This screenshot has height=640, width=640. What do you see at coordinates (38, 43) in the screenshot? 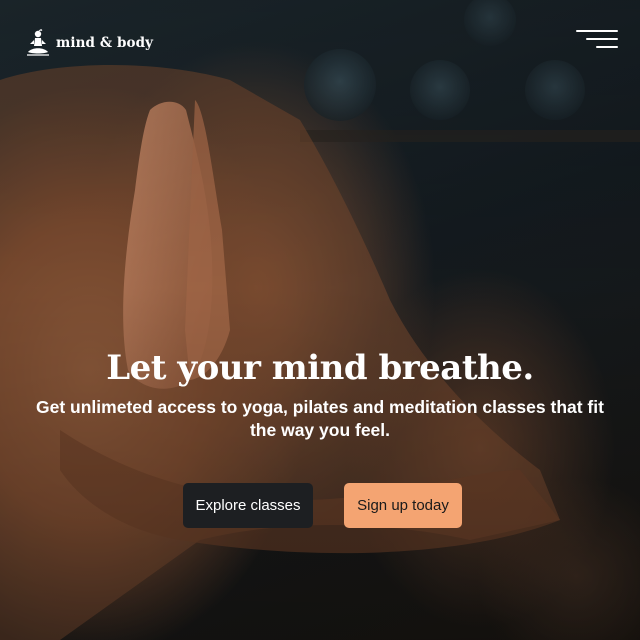
I see `meditating-figure-icon` at bounding box center [38, 43].